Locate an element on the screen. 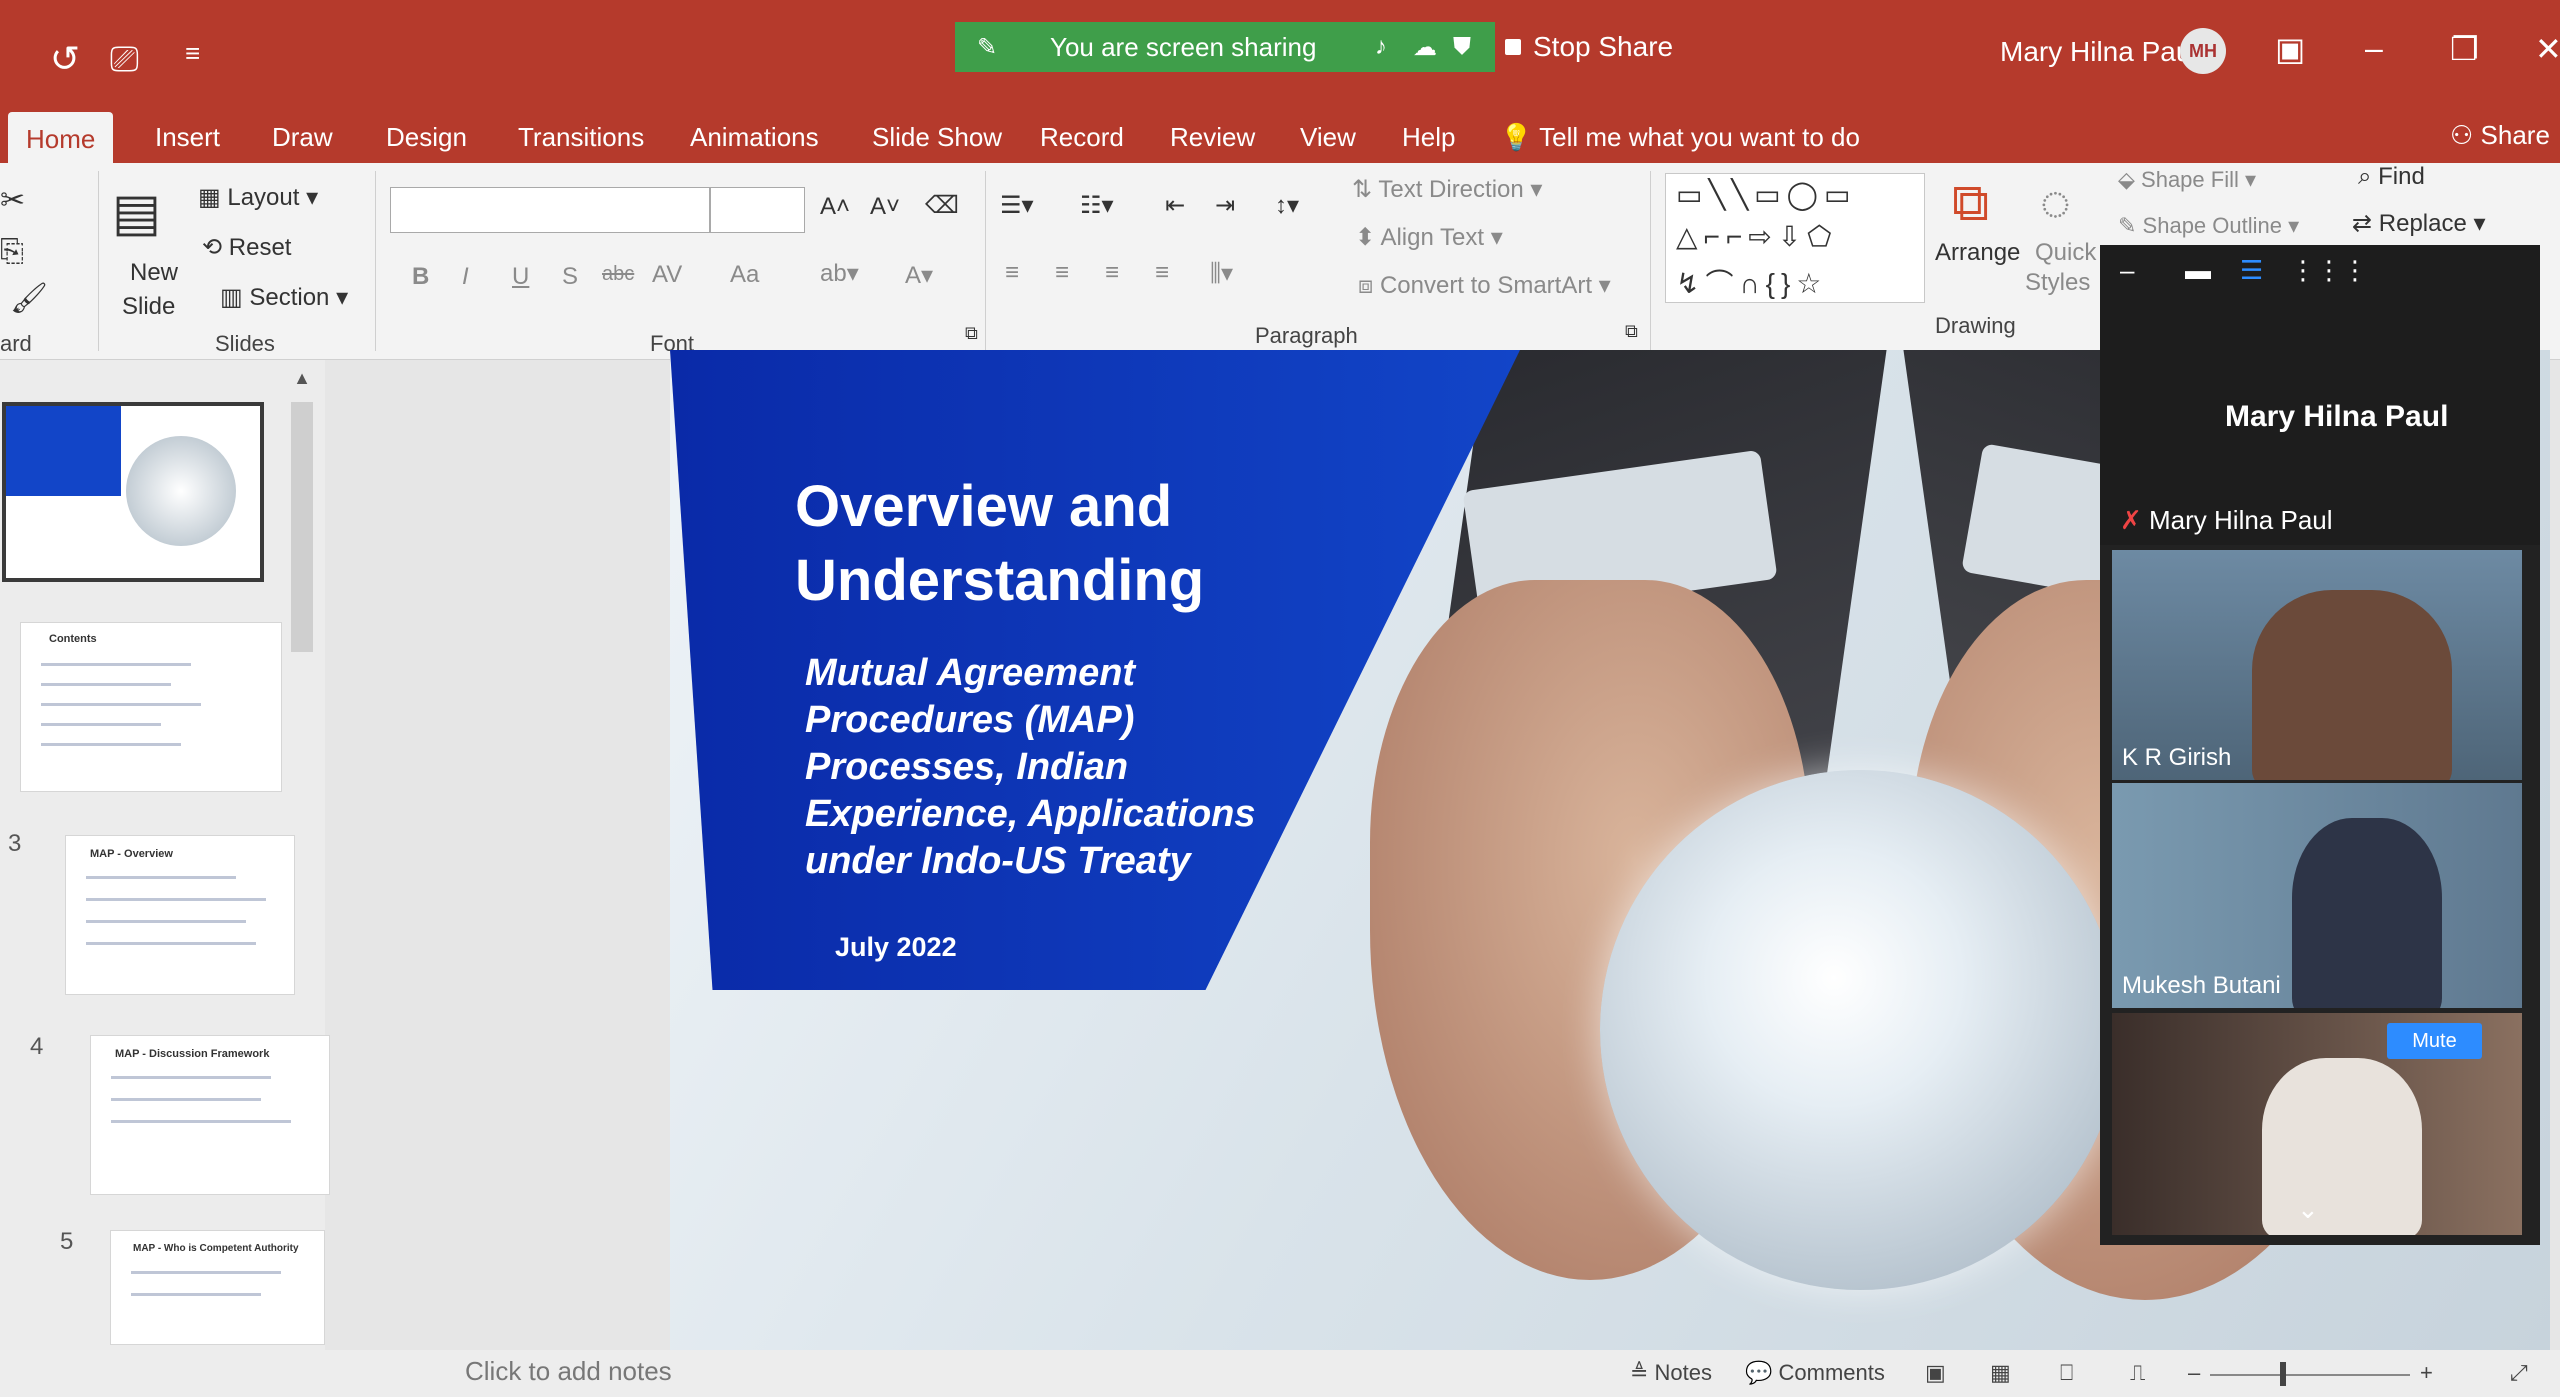 The height and width of the screenshot is (1397, 2560). hide-video-icon: ▬ is located at coordinates (2198, 270).